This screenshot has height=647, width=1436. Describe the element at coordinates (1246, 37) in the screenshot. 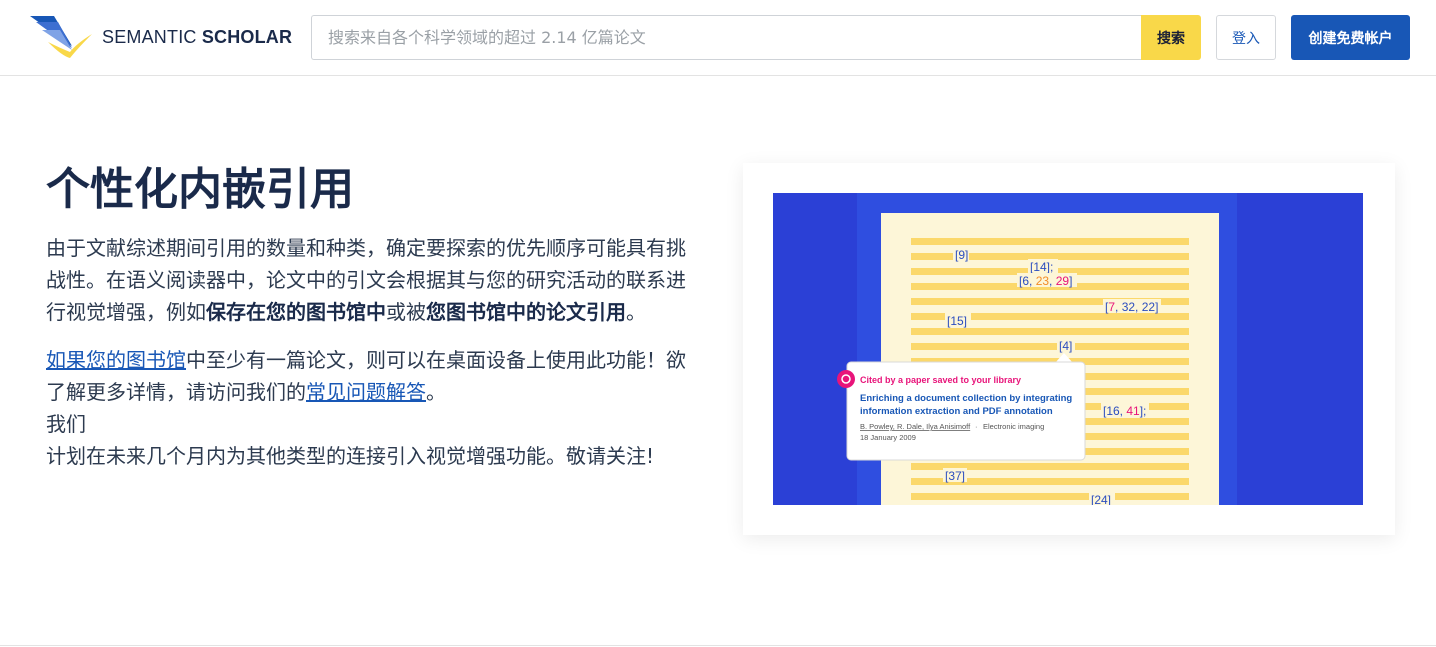

I see `login-button: 登入` at that location.